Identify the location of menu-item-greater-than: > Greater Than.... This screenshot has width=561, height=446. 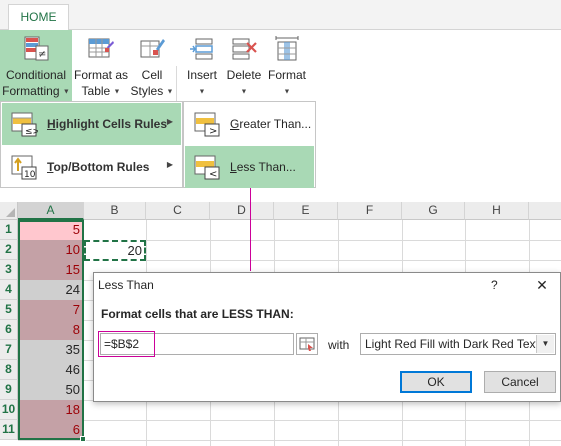
(249, 124).